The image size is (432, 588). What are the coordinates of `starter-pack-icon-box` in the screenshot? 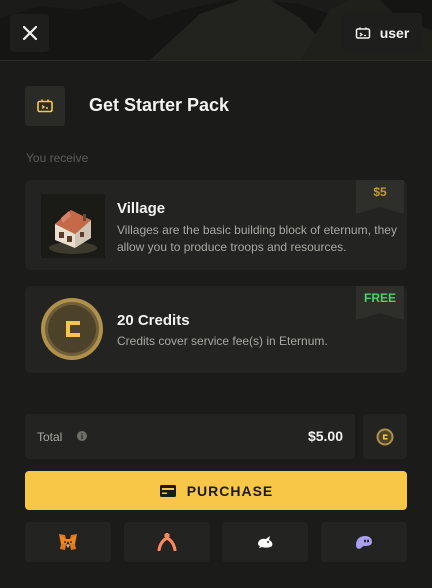 It's located at (45, 106).